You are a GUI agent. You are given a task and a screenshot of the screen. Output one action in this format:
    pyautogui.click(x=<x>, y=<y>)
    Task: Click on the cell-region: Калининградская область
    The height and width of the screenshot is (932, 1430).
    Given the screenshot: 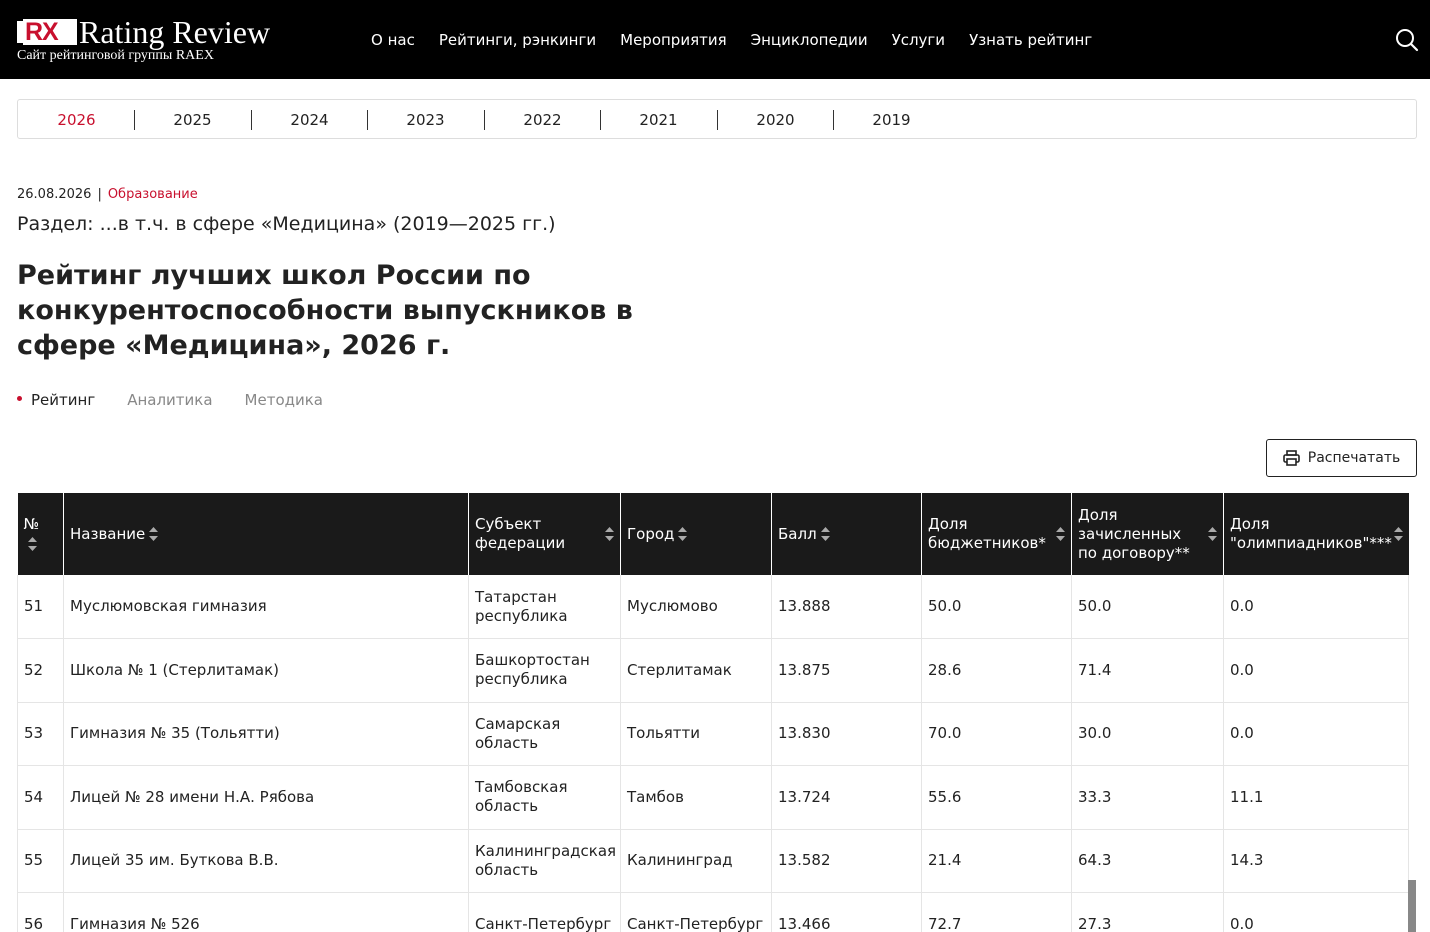 What is the action you would take?
    pyautogui.click(x=544, y=861)
    